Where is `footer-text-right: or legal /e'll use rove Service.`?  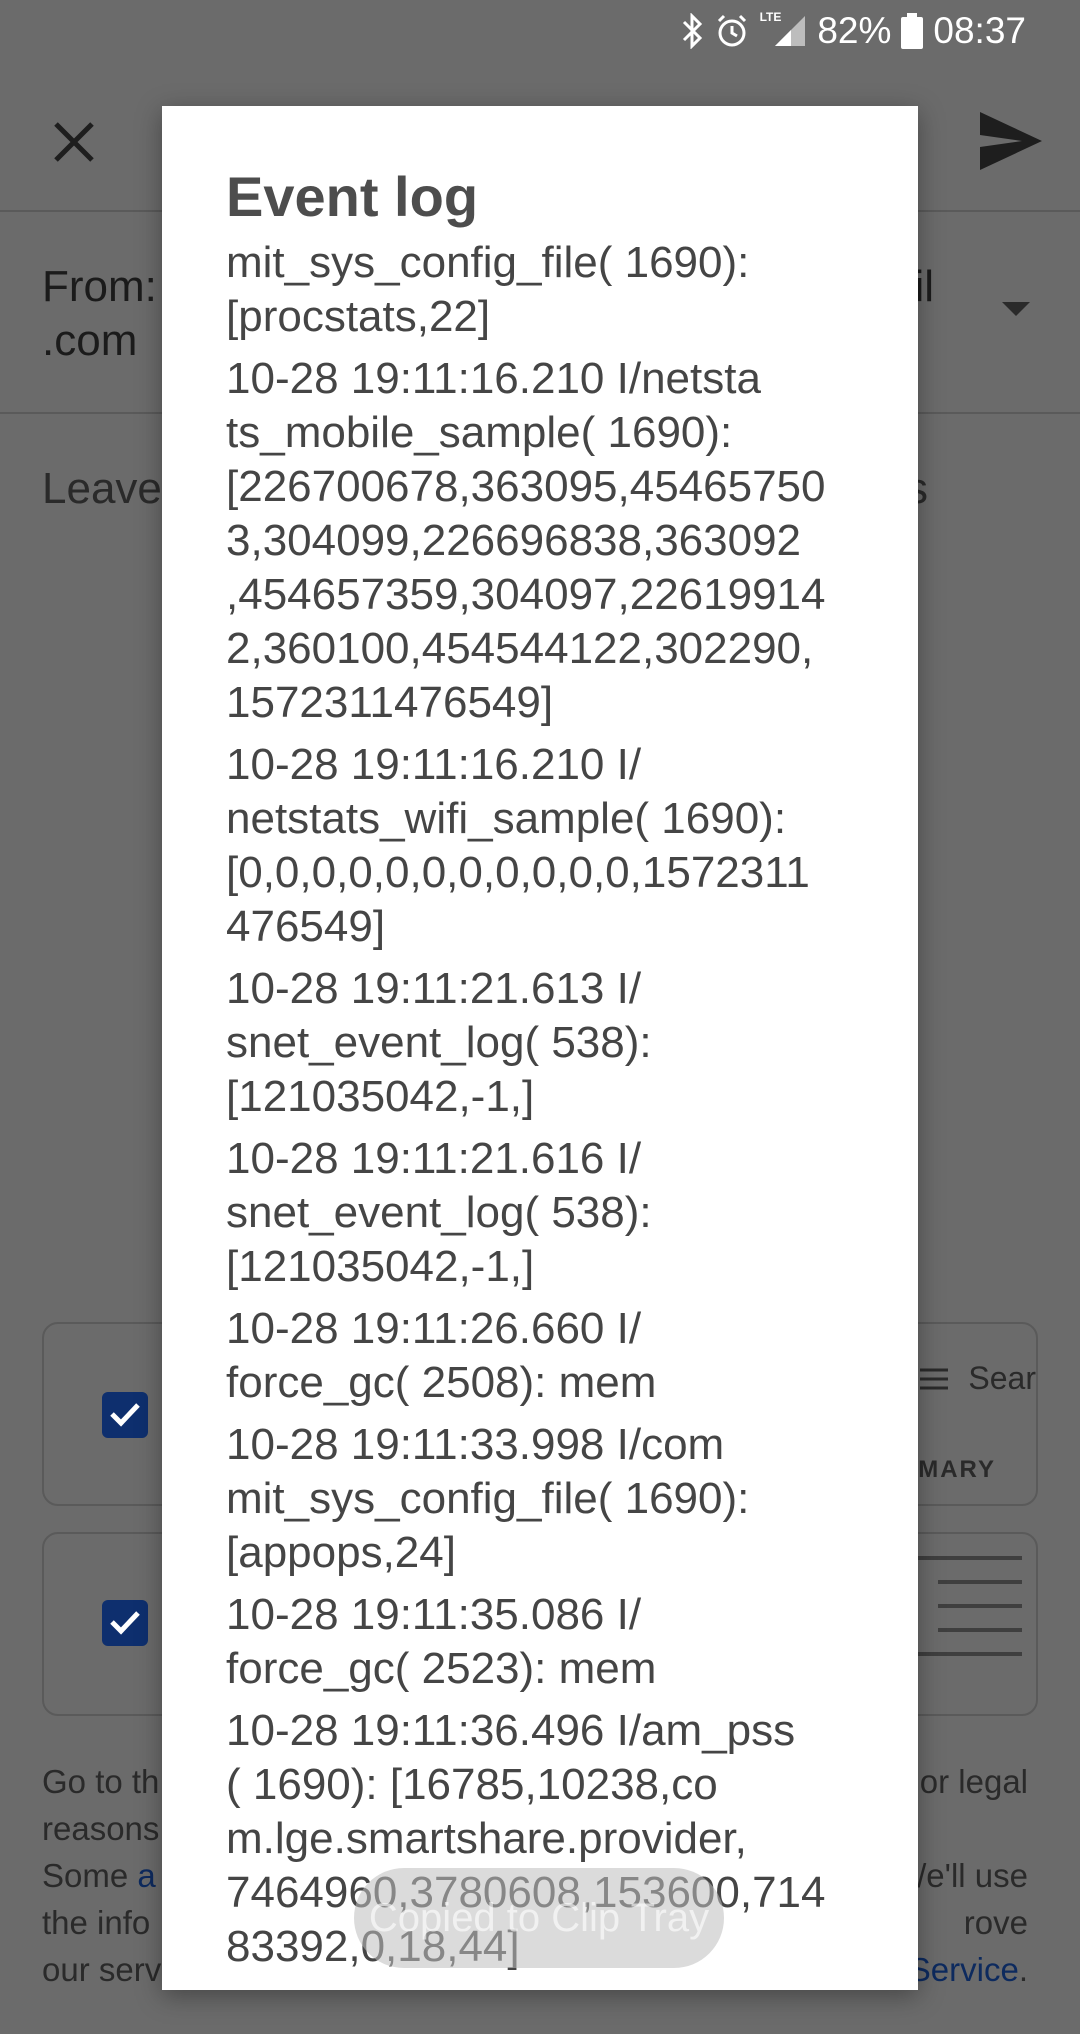 footer-text-right: or legal /e'll use rove Service. is located at coordinates (968, 1875).